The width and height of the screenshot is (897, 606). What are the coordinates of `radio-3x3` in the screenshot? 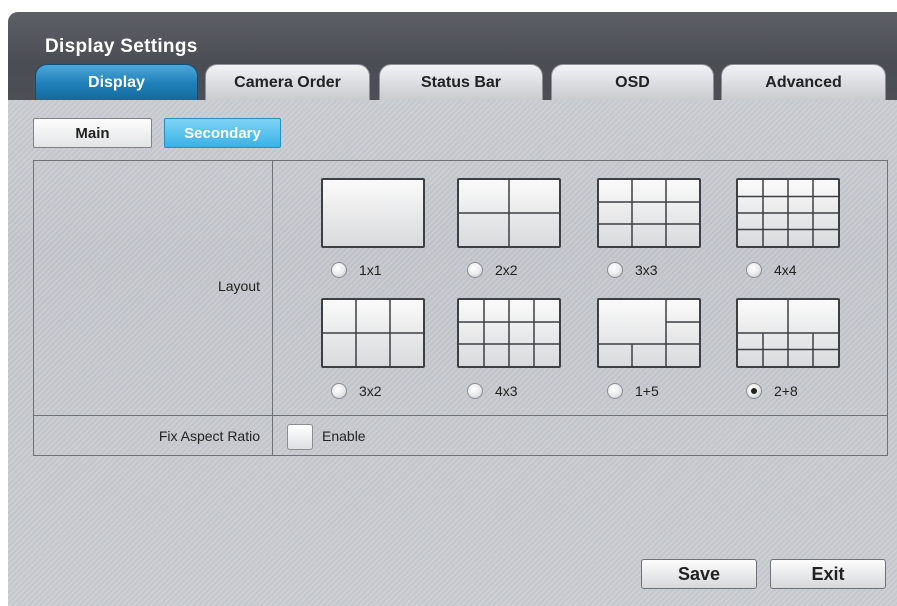 It's located at (615, 270).